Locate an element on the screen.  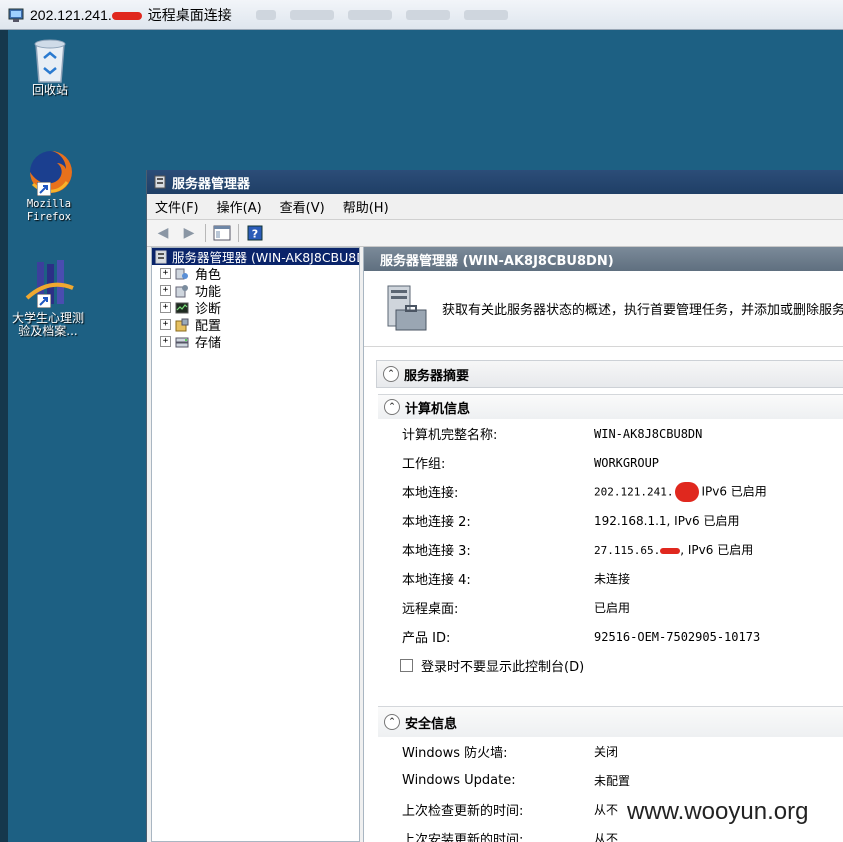
info-value-link: 27.115.65. , IPv6 已启用 is located at coordinates (673, 549).